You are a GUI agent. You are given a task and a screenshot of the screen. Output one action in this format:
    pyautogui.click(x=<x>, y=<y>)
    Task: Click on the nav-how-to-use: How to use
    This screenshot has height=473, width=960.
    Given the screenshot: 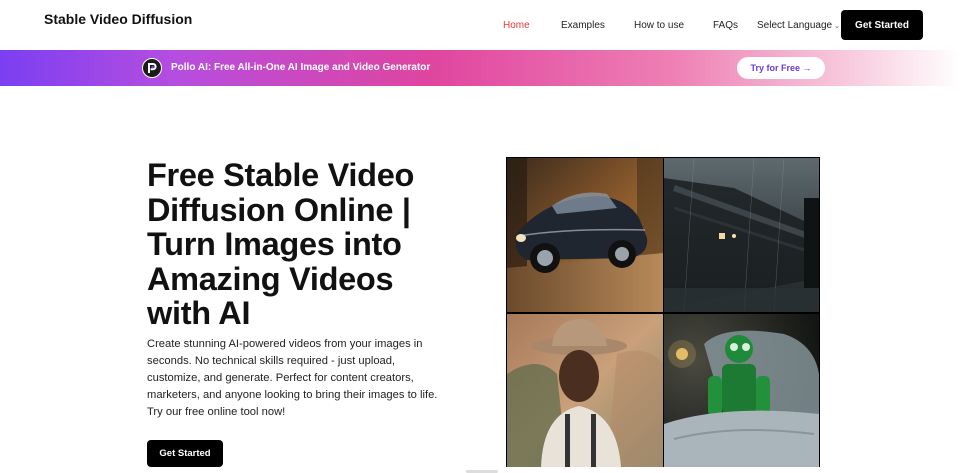 What is the action you would take?
    pyautogui.click(x=659, y=25)
    